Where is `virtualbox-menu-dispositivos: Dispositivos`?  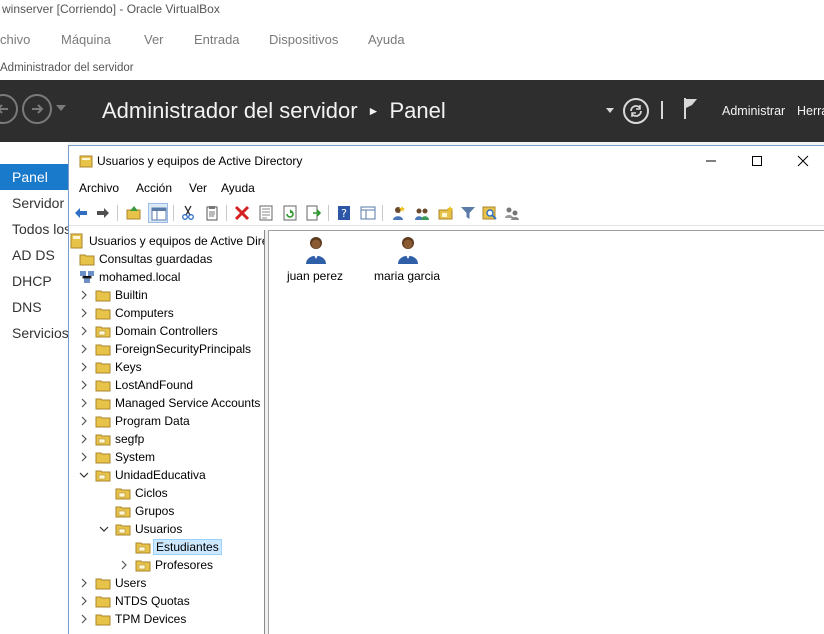 virtualbox-menu-dispositivos: Dispositivos is located at coordinates (303, 39).